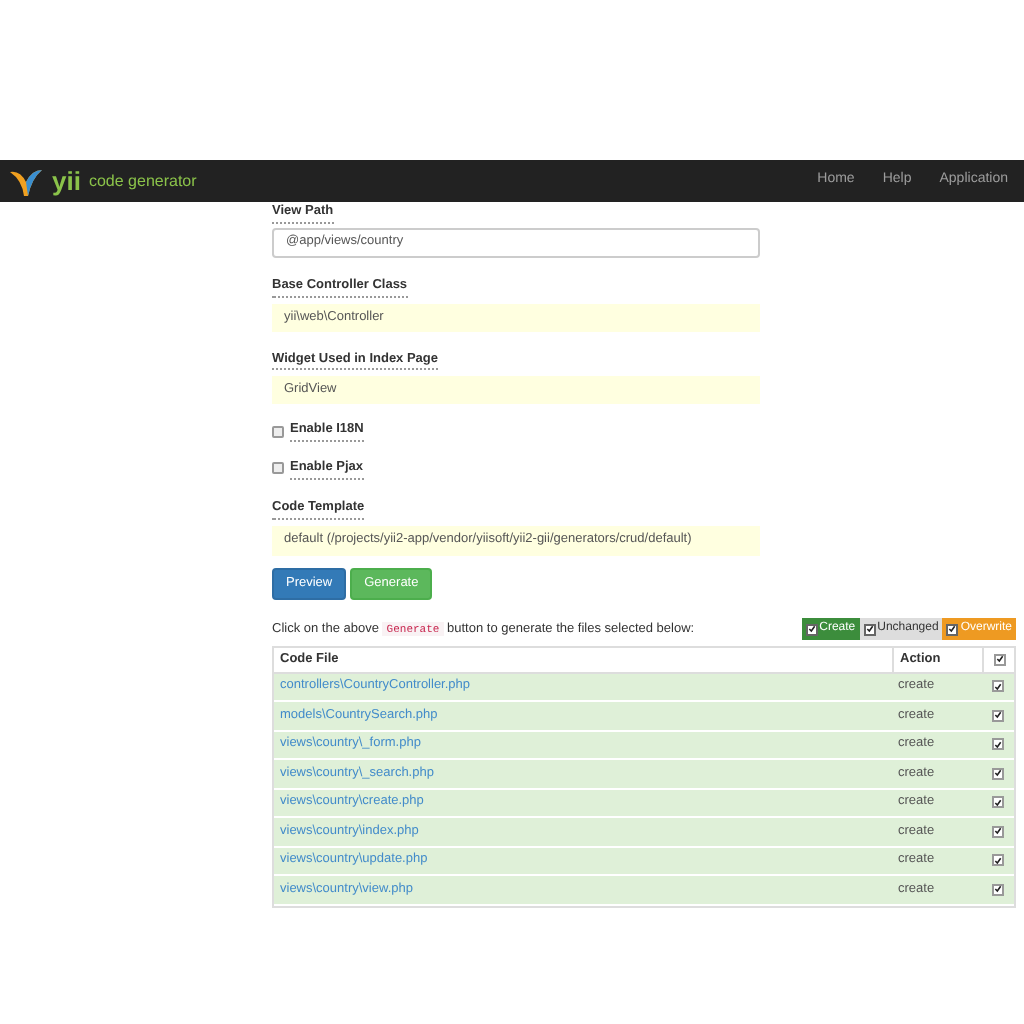 The width and height of the screenshot is (1024, 1024). I want to click on brand-name: code generator, so click(142, 181).